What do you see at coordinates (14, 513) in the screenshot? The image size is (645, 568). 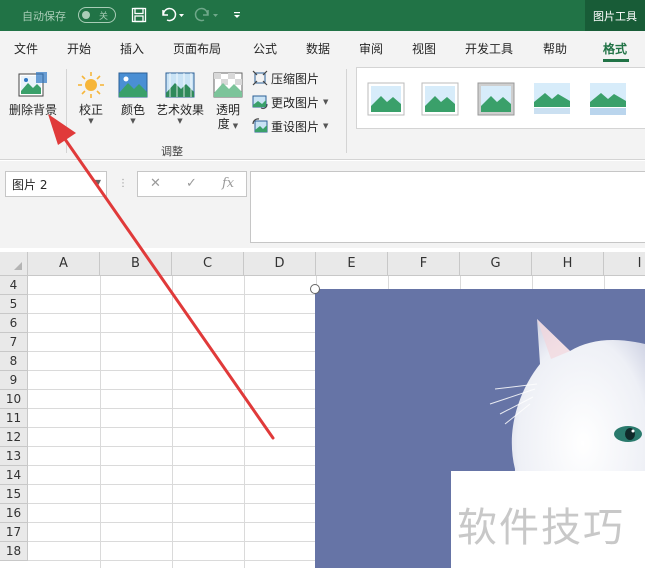 I see `row-header: 16` at bounding box center [14, 513].